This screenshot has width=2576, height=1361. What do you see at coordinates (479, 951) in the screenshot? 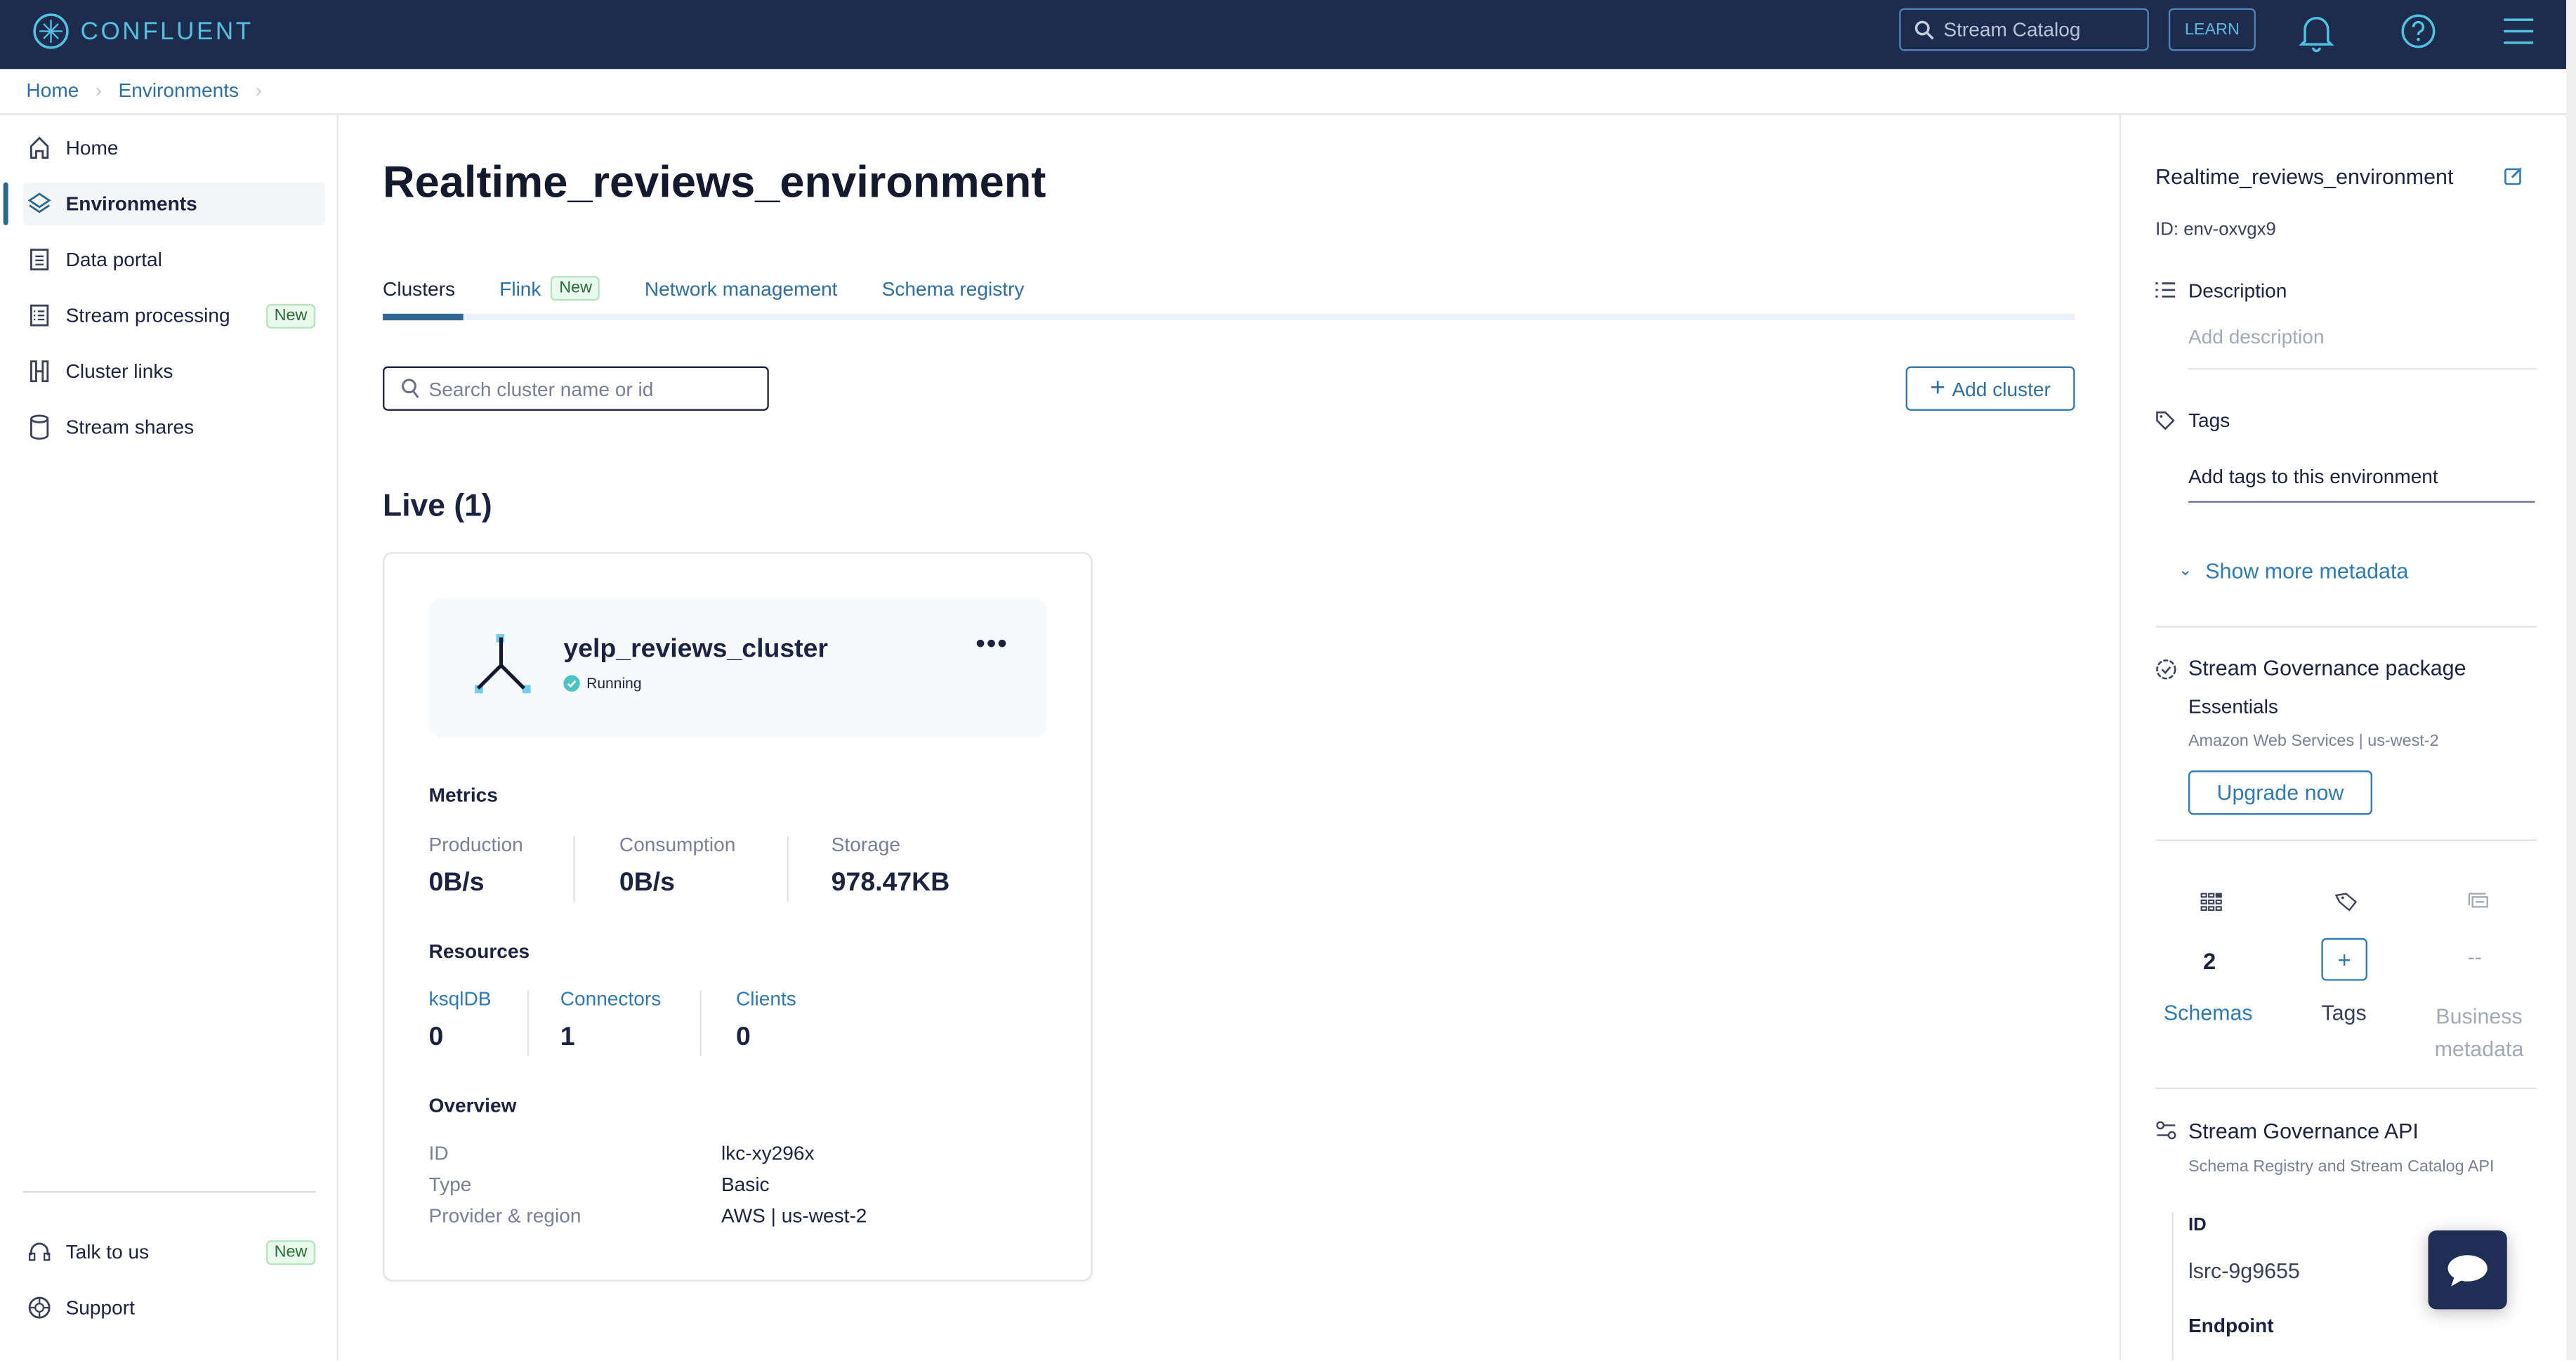
I see `resources-heading: Resources` at bounding box center [479, 951].